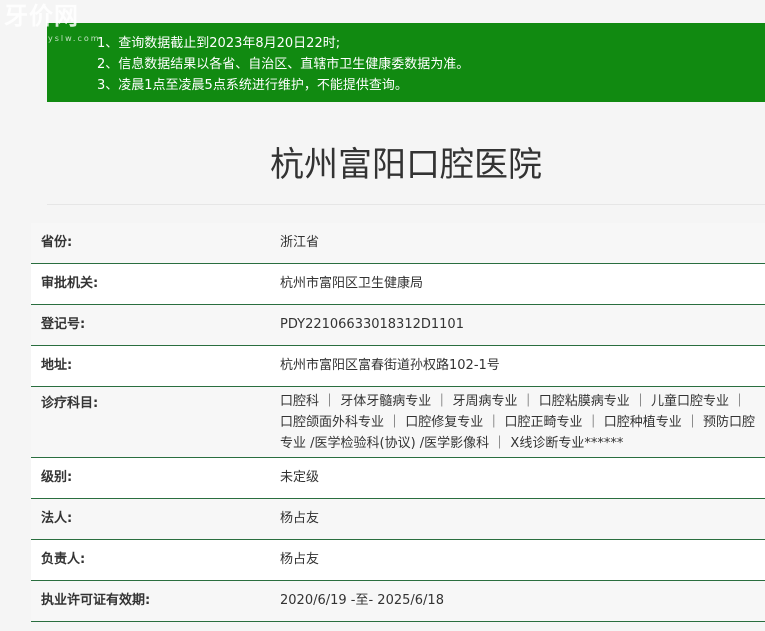  Describe the element at coordinates (74, 38) in the screenshot. I see `watermark-url: yslw.com` at that location.